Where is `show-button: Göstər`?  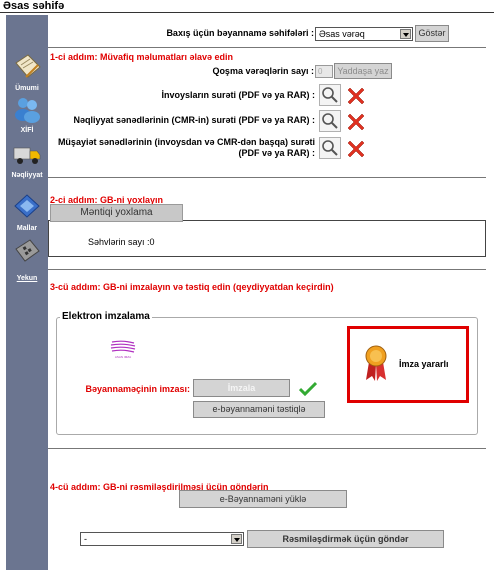
show-button: Göstər is located at coordinates (432, 33).